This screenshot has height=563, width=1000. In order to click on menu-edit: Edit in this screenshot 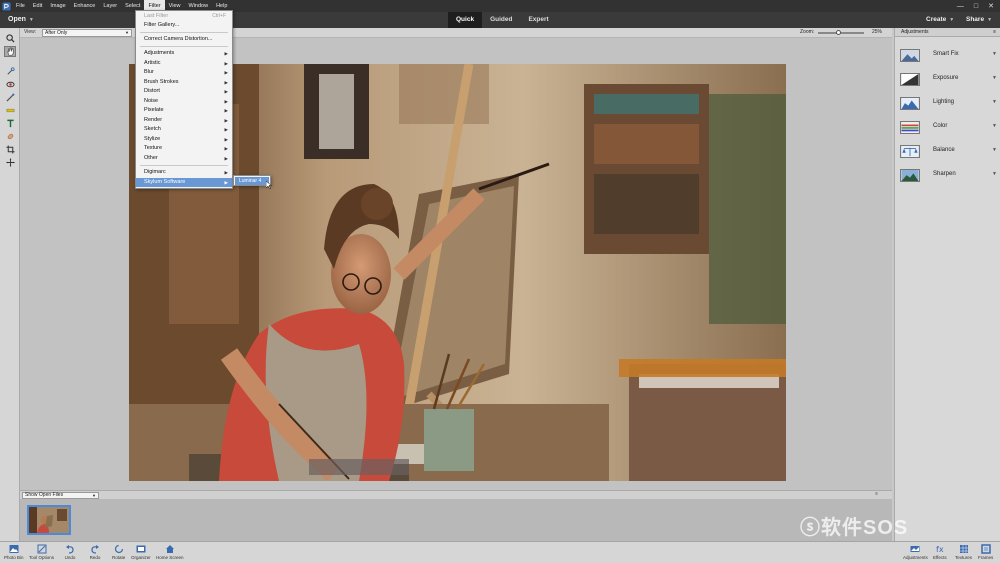, I will do `click(37, 6)`.